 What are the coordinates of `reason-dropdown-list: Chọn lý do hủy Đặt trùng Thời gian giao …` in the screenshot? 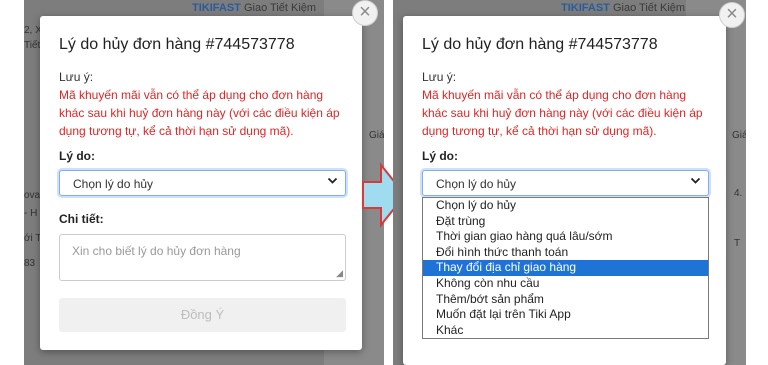 It's located at (565, 268).